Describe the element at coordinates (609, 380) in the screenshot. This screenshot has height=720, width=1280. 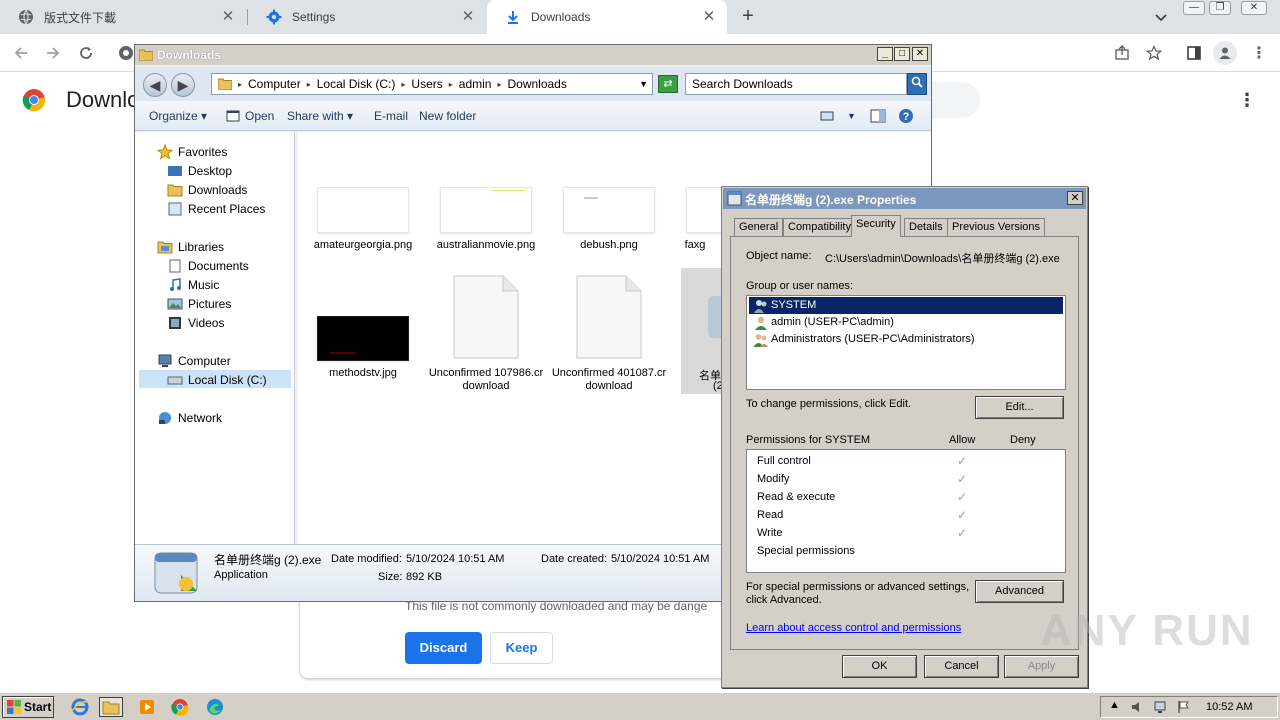
I see `file-name: Unconfirmed 401087.crdownload` at that location.